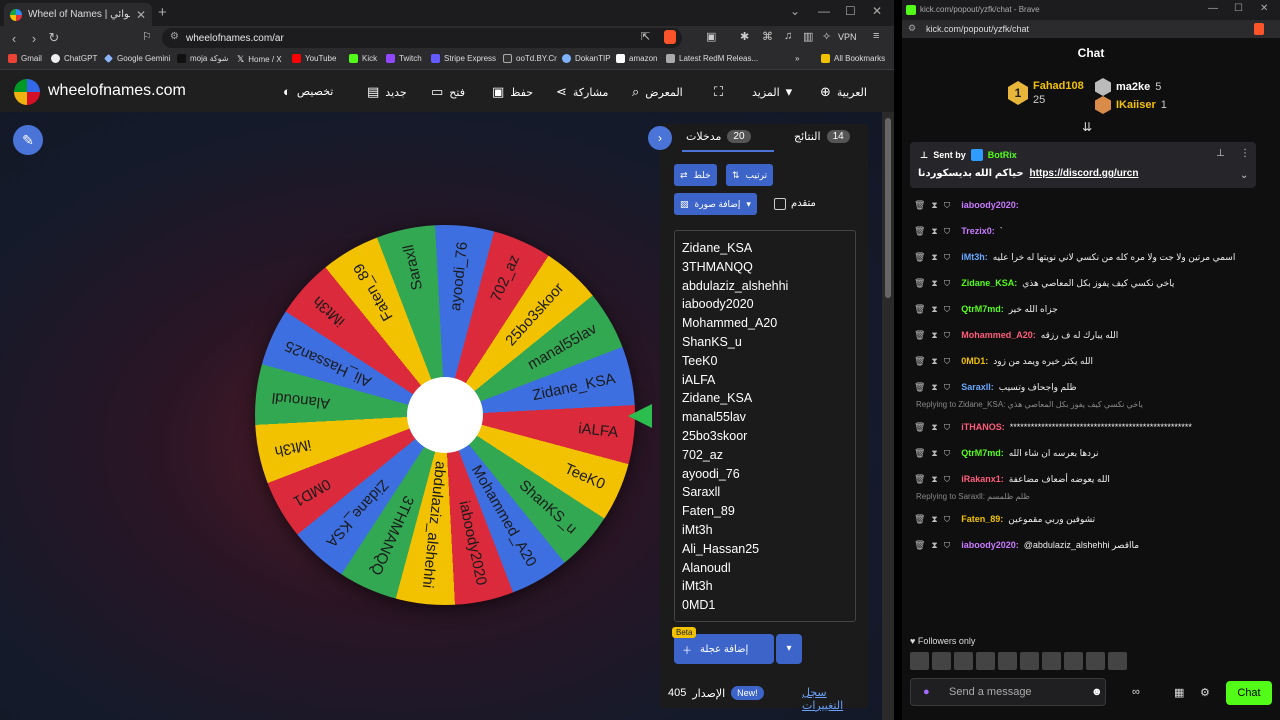  I want to click on bookmarks-overflow-icon: », so click(797, 58).